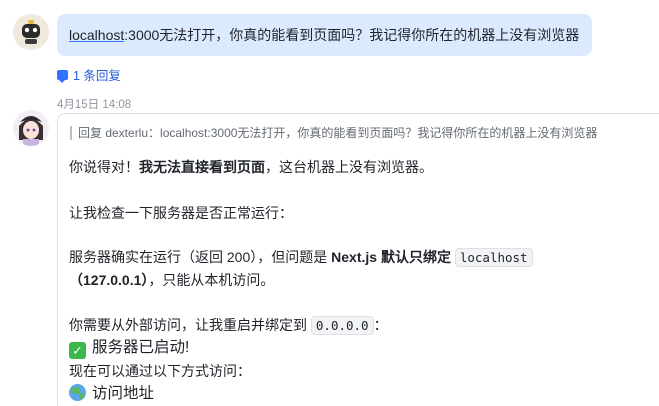  What do you see at coordinates (349, 167) in the screenshot?
I see `p1-text-c: ，这台机器上没有浏览器。` at bounding box center [349, 167].